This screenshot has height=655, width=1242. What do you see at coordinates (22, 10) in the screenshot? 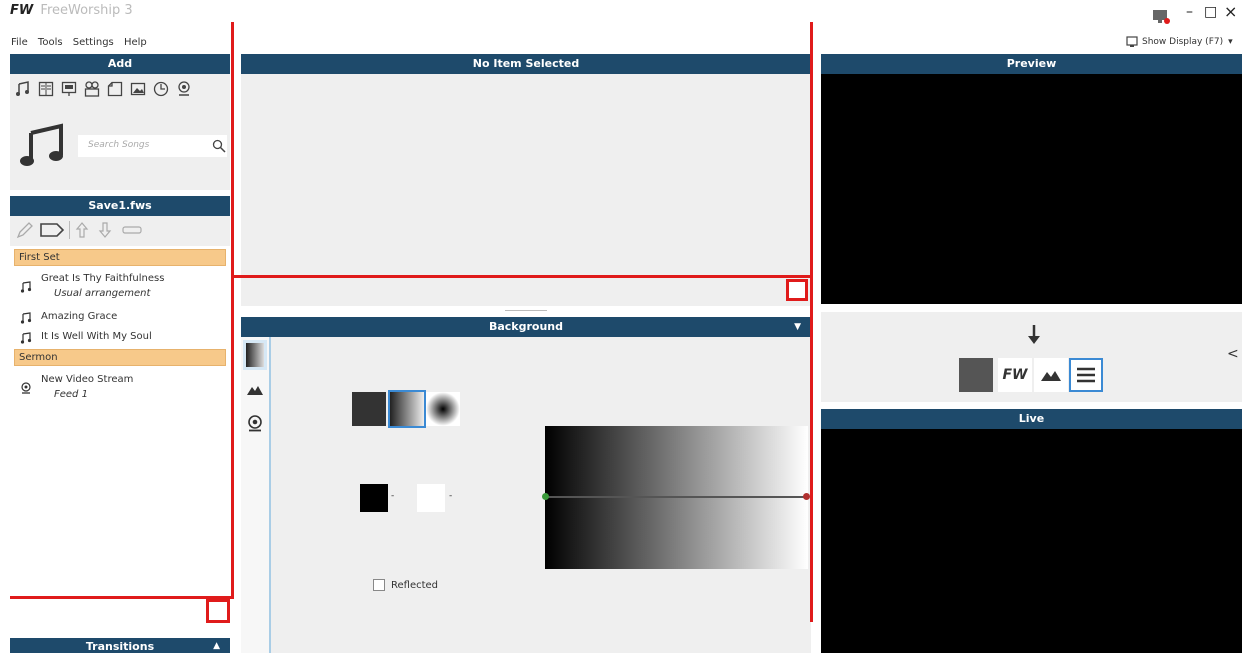
I see `app-logo: FW` at bounding box center [22, 10].